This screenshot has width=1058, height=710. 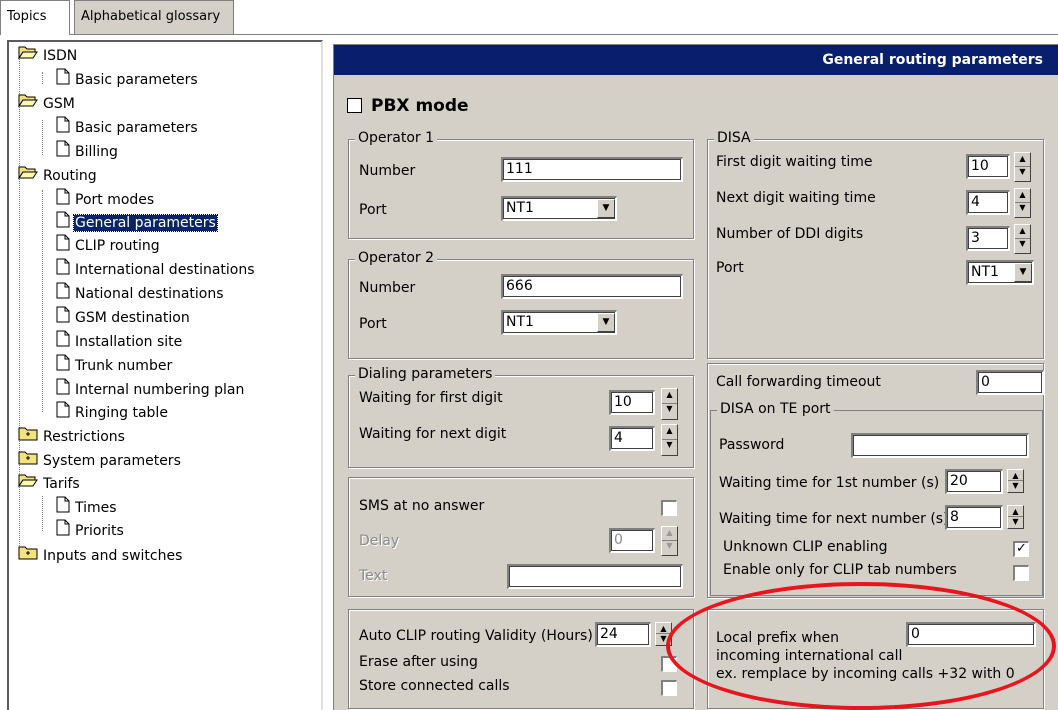 I want to click on clip-tab-only-checkbox, so click(x=1021, y=573).